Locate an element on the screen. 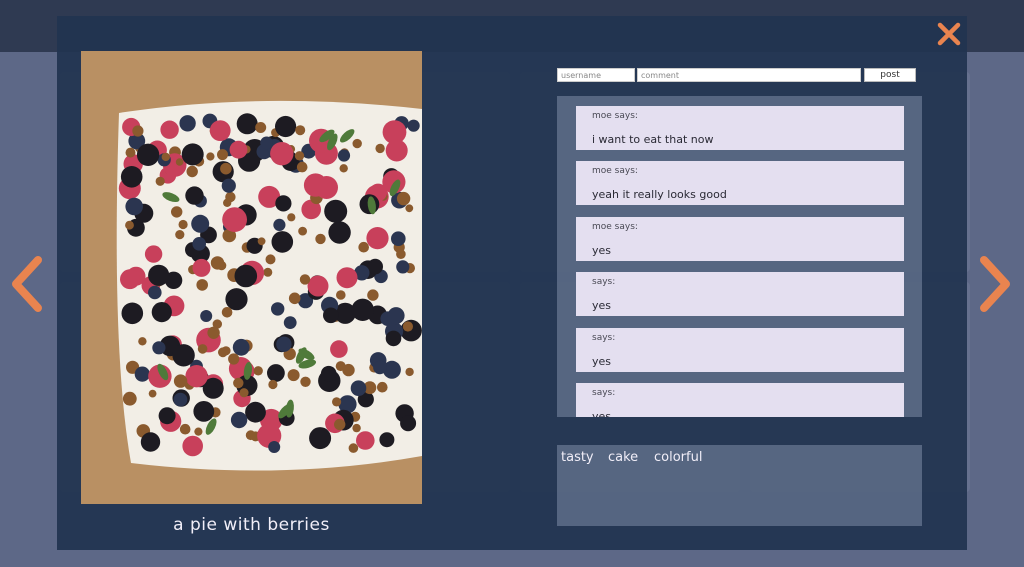  comment-text: yeah it really looks good is located at coordinates (659, 194).